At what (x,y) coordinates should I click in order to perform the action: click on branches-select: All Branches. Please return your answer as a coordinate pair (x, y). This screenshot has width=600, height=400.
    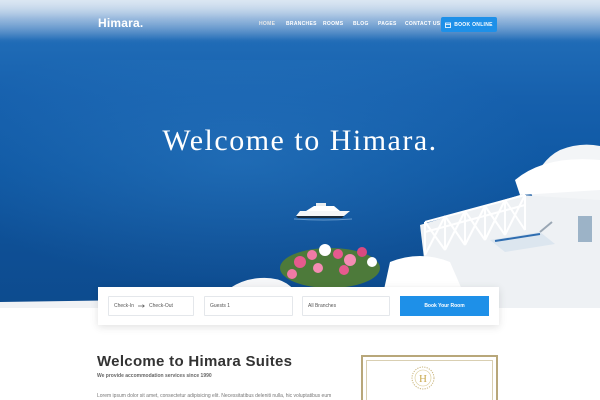
    Looking at the image, I should click on (346, 306).